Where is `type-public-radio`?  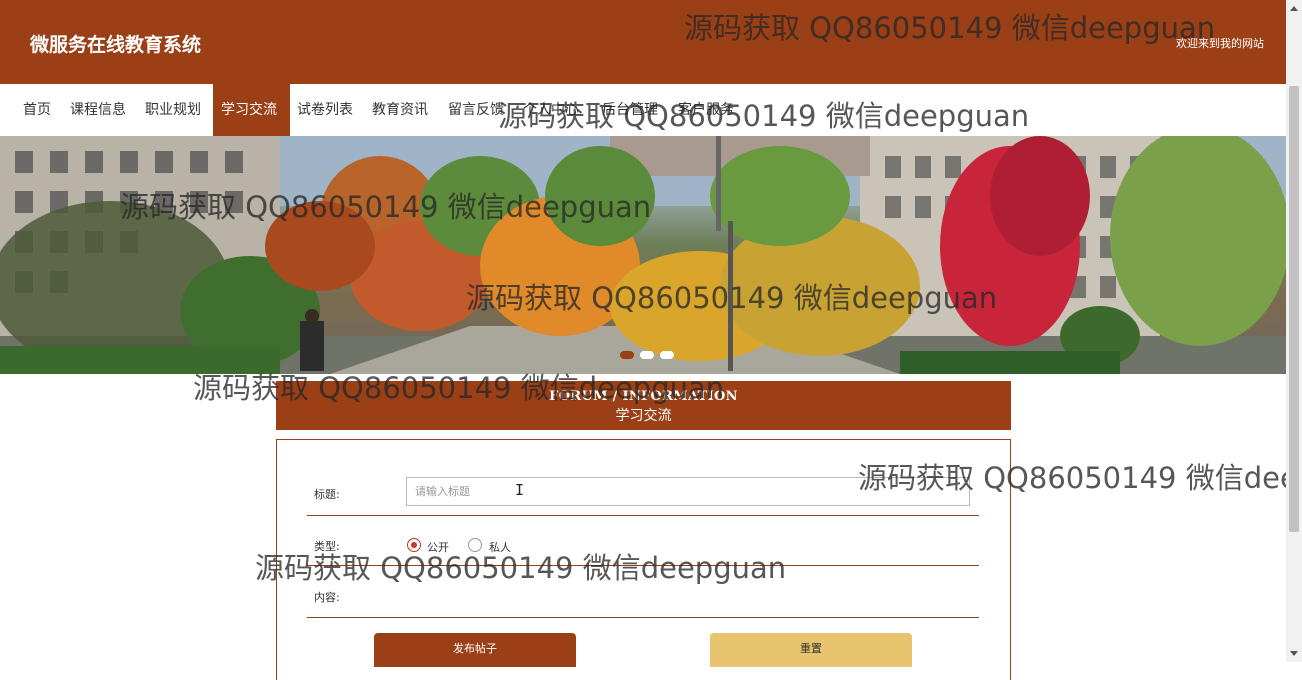
type-public-radio is located at coordinates (414, 545).